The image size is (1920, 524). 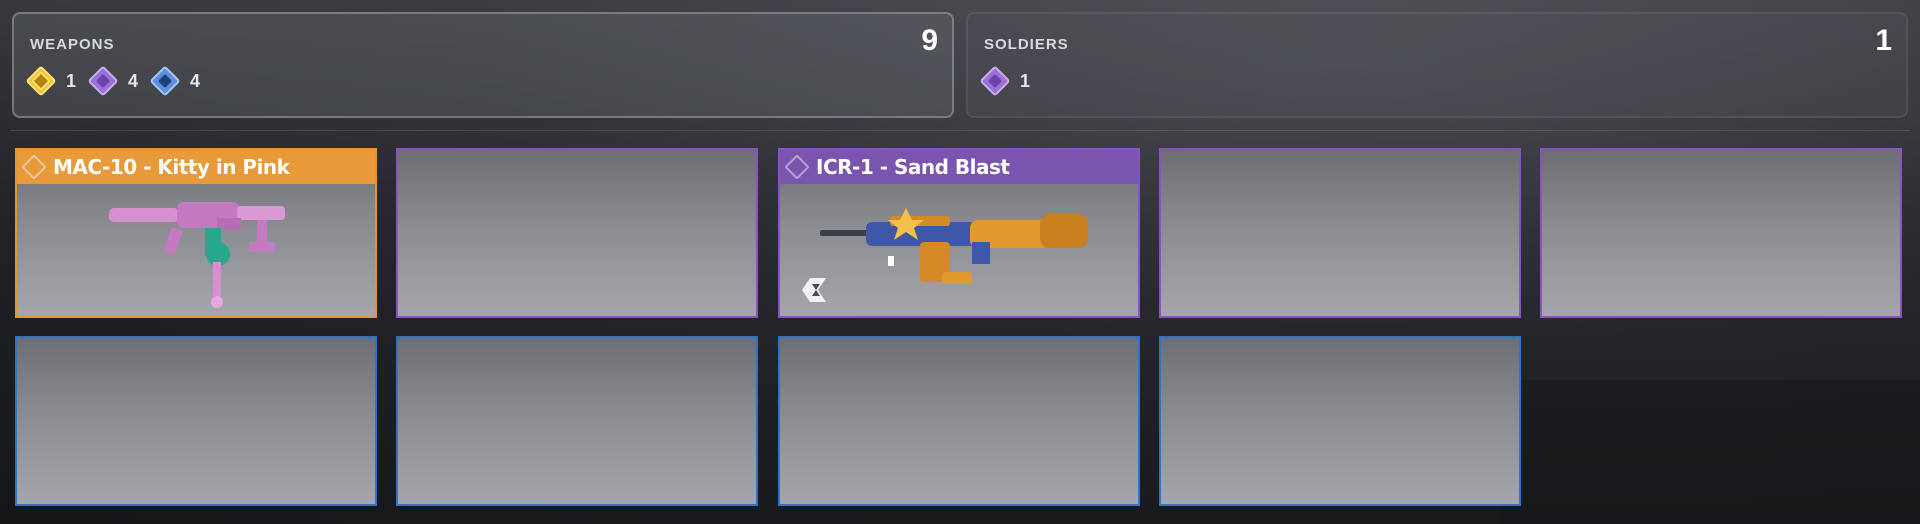 What do you see at coordinates (483, 65) in the screenshot?
I see `weapons-panel: WEAPONS 9 1 4 4` at bounding box center [483, 65].